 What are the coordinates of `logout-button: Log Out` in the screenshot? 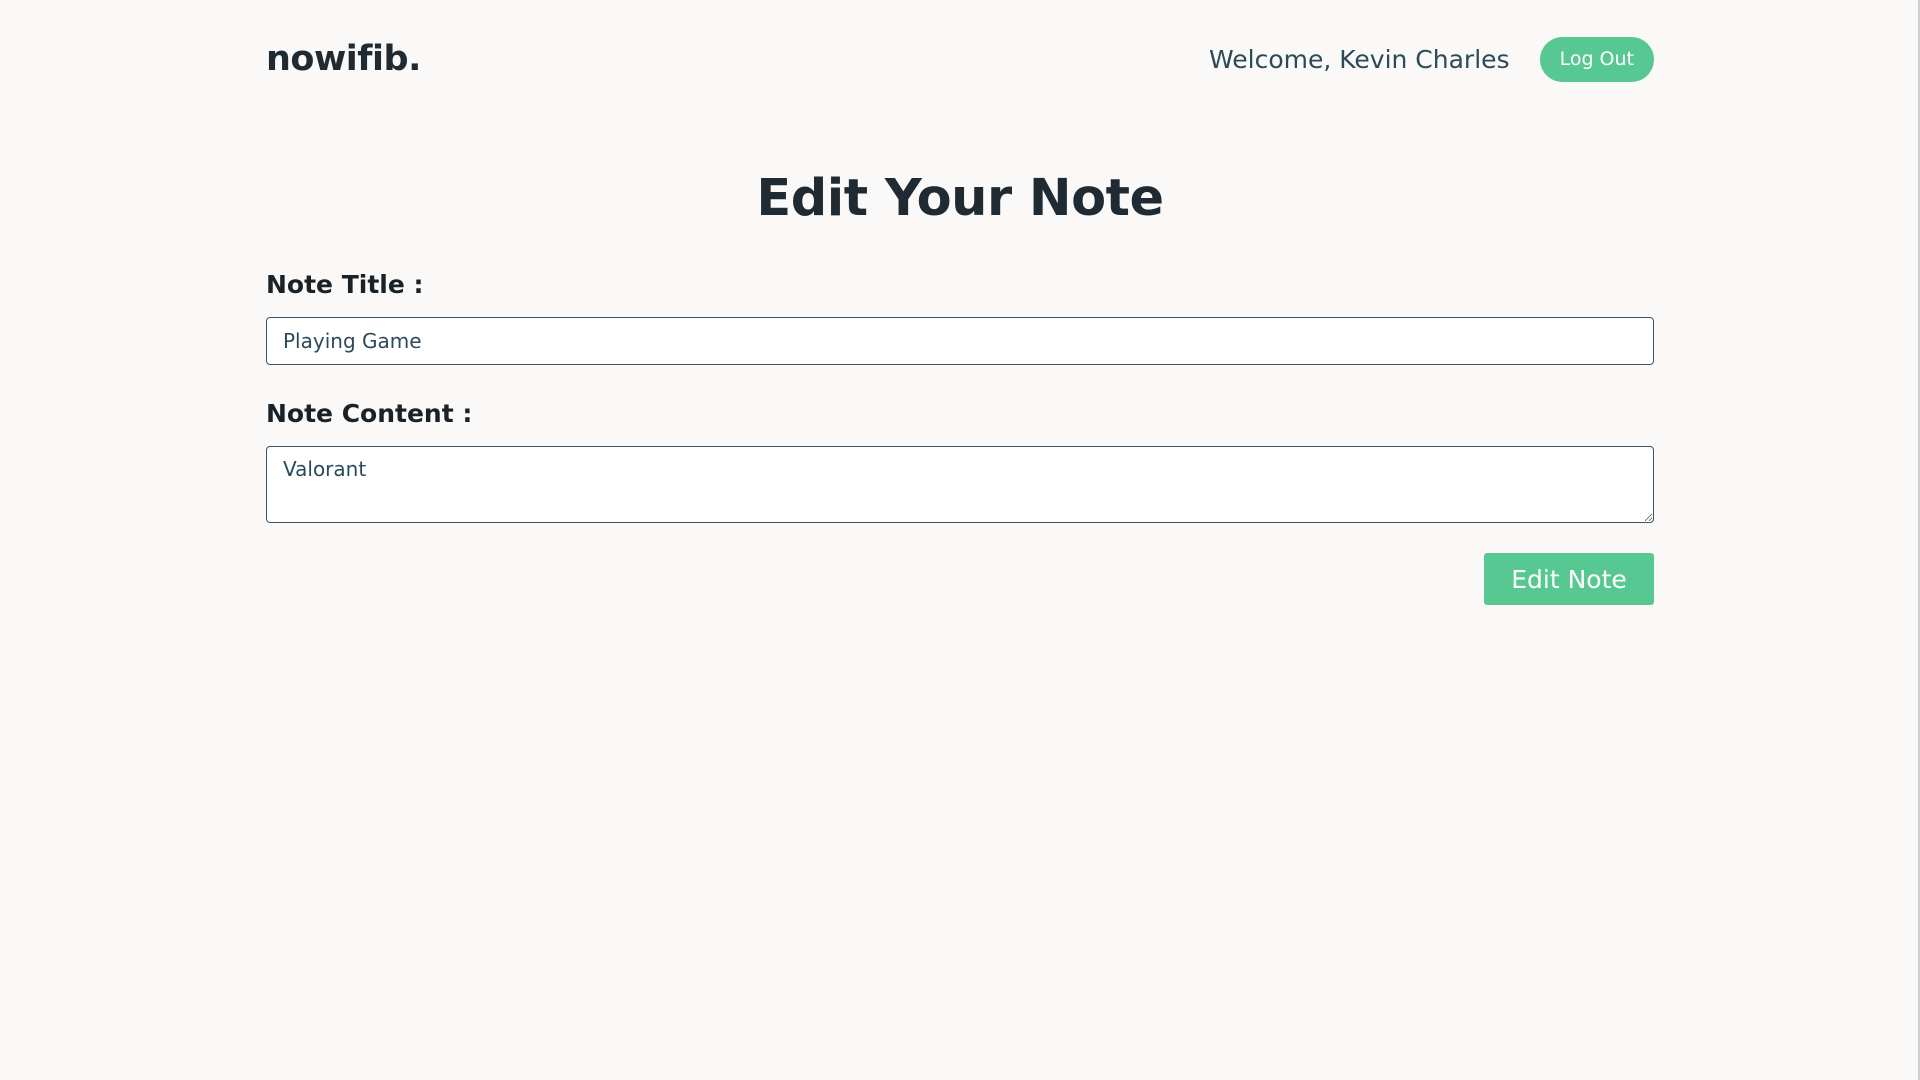 It's located at (1596, 59).